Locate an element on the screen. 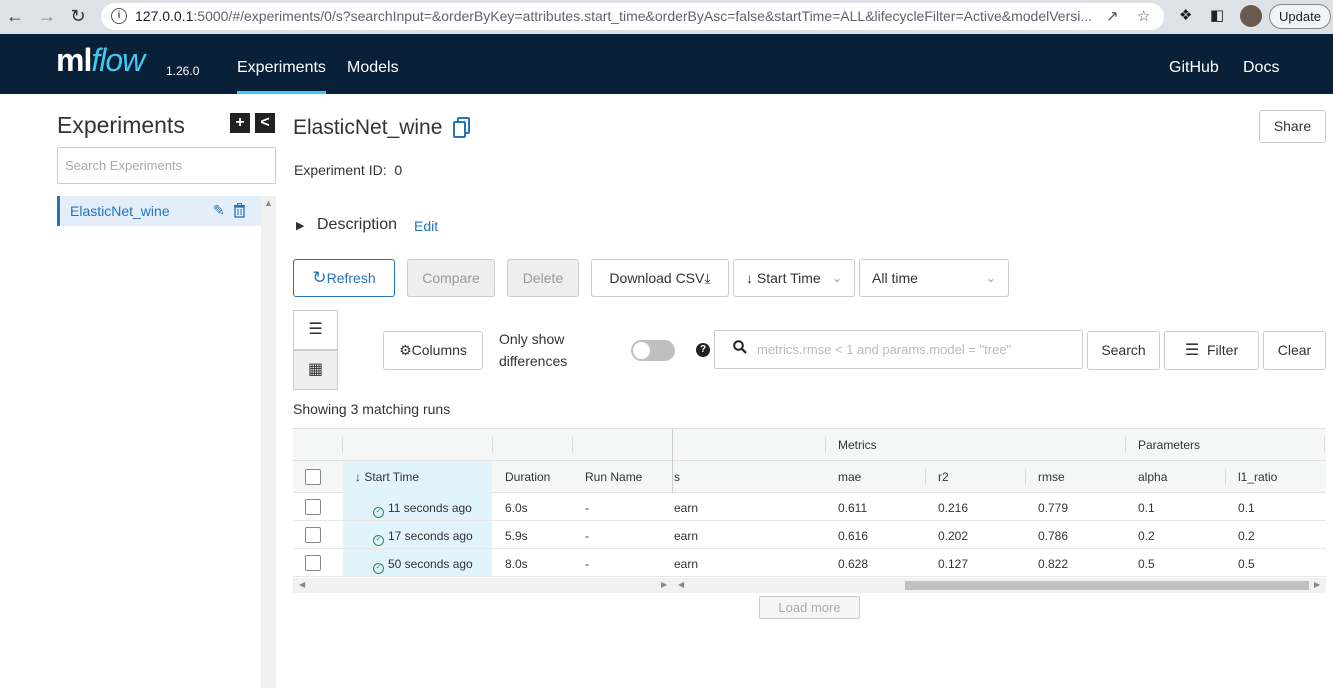 The image size is (1333, 688). table-view-toggle: ▦ is located at coordinates (315, 370).